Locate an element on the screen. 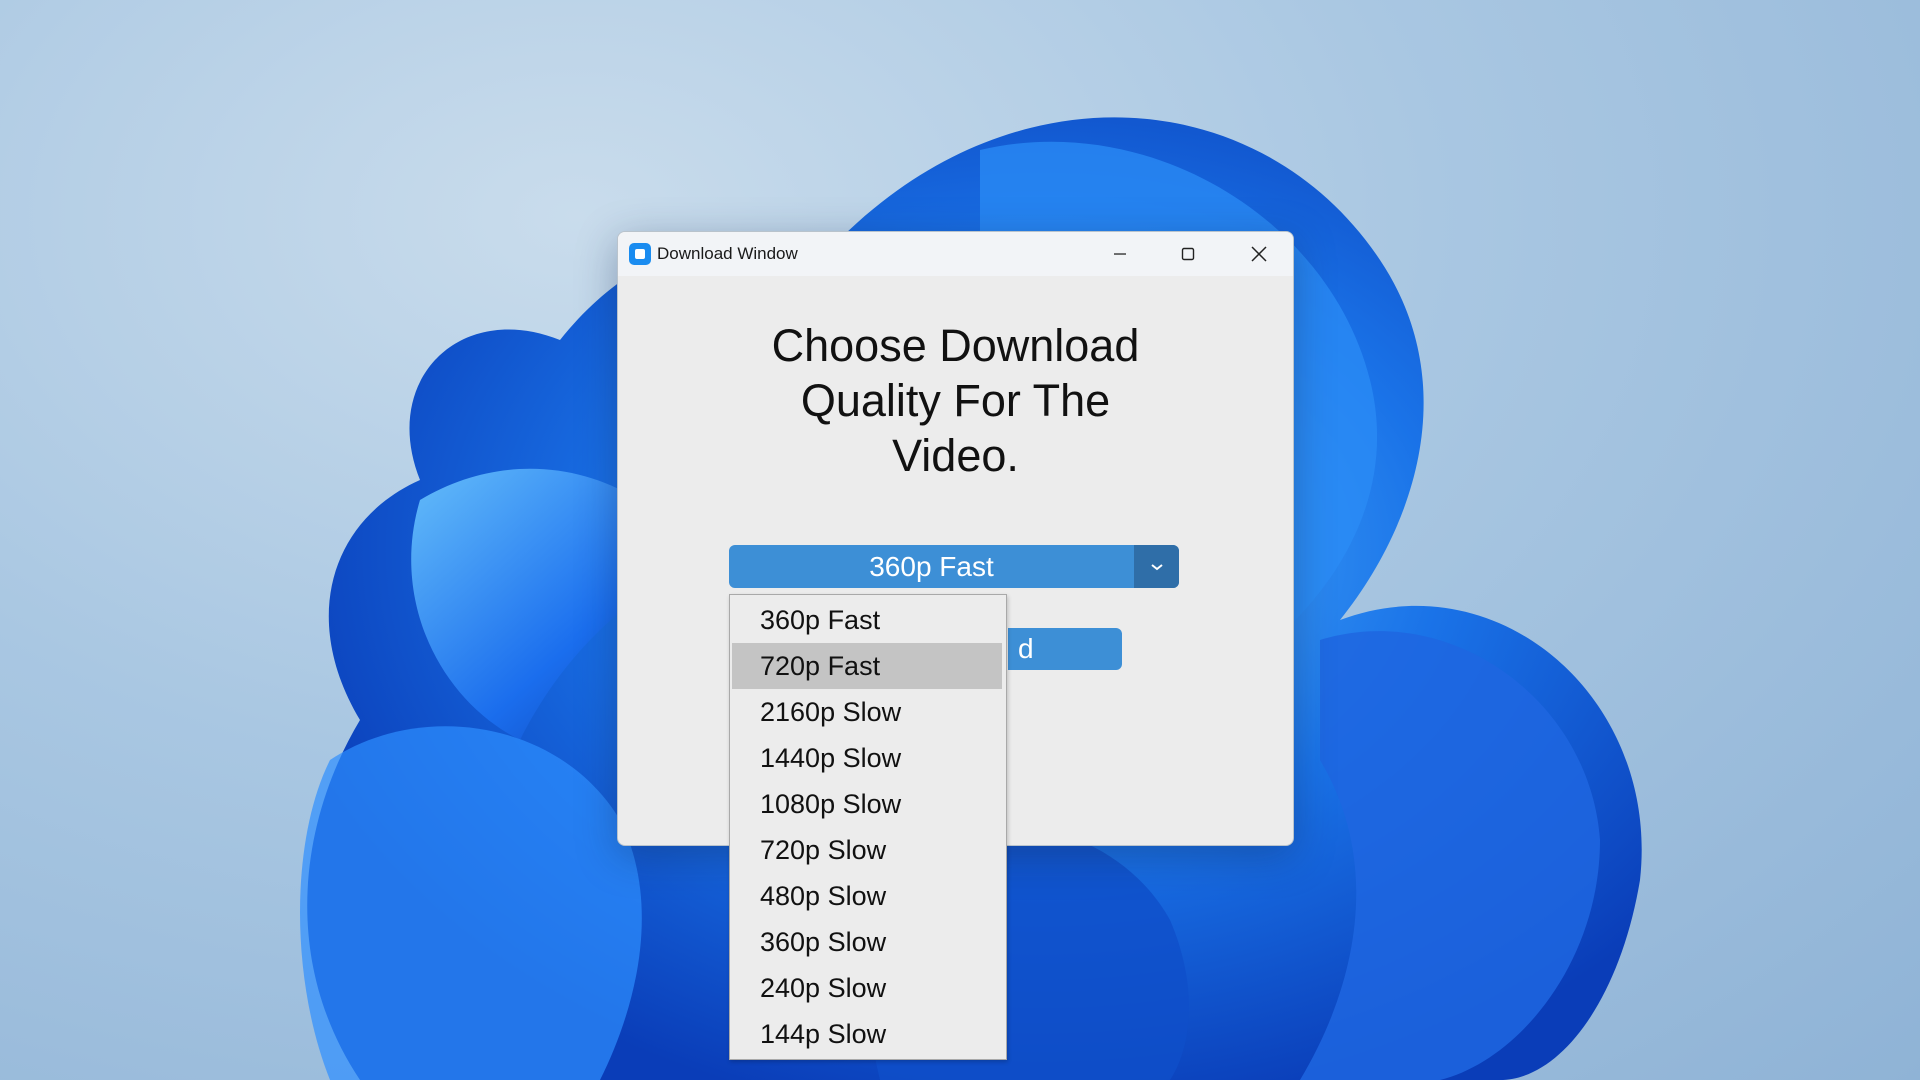  app-icon is located at coordinates (640, 254).